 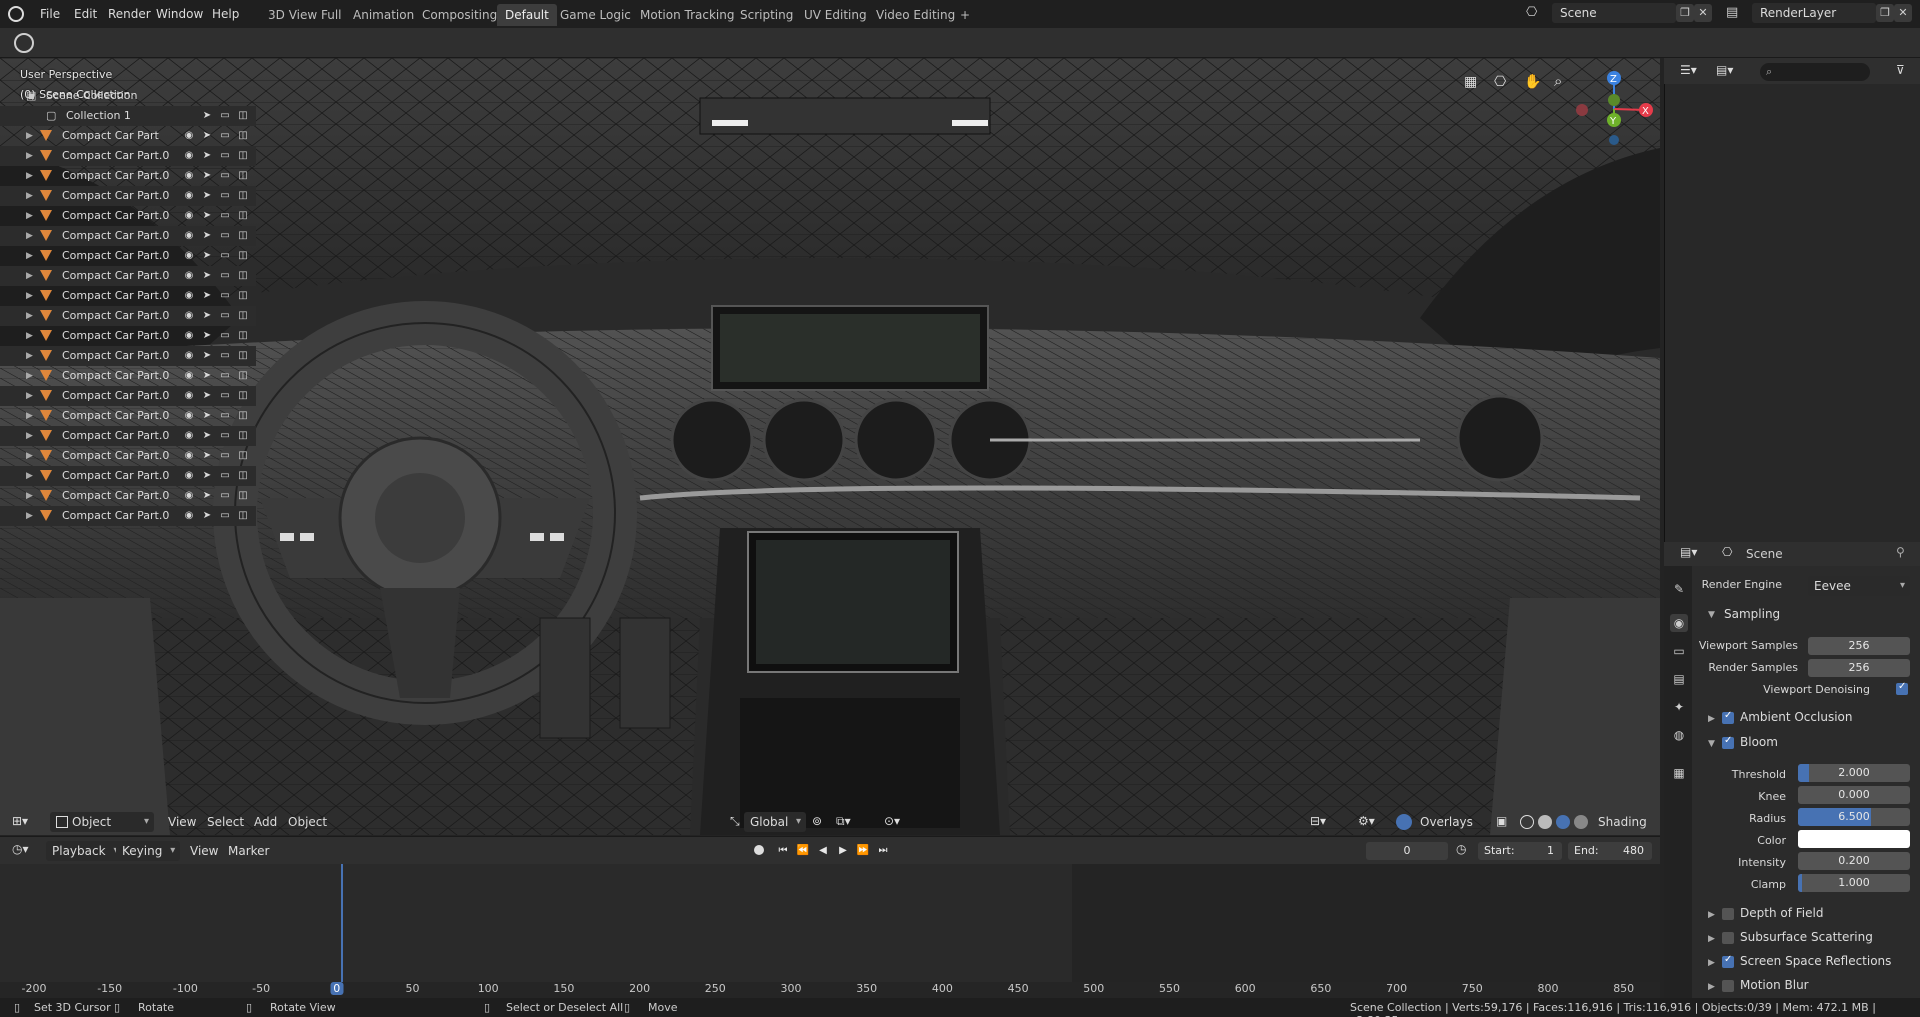 What do you see at coordinates (1728, 914) in the screenshot?
I see `depth-of-field-checkbox` at bounding box center [1728, 914].